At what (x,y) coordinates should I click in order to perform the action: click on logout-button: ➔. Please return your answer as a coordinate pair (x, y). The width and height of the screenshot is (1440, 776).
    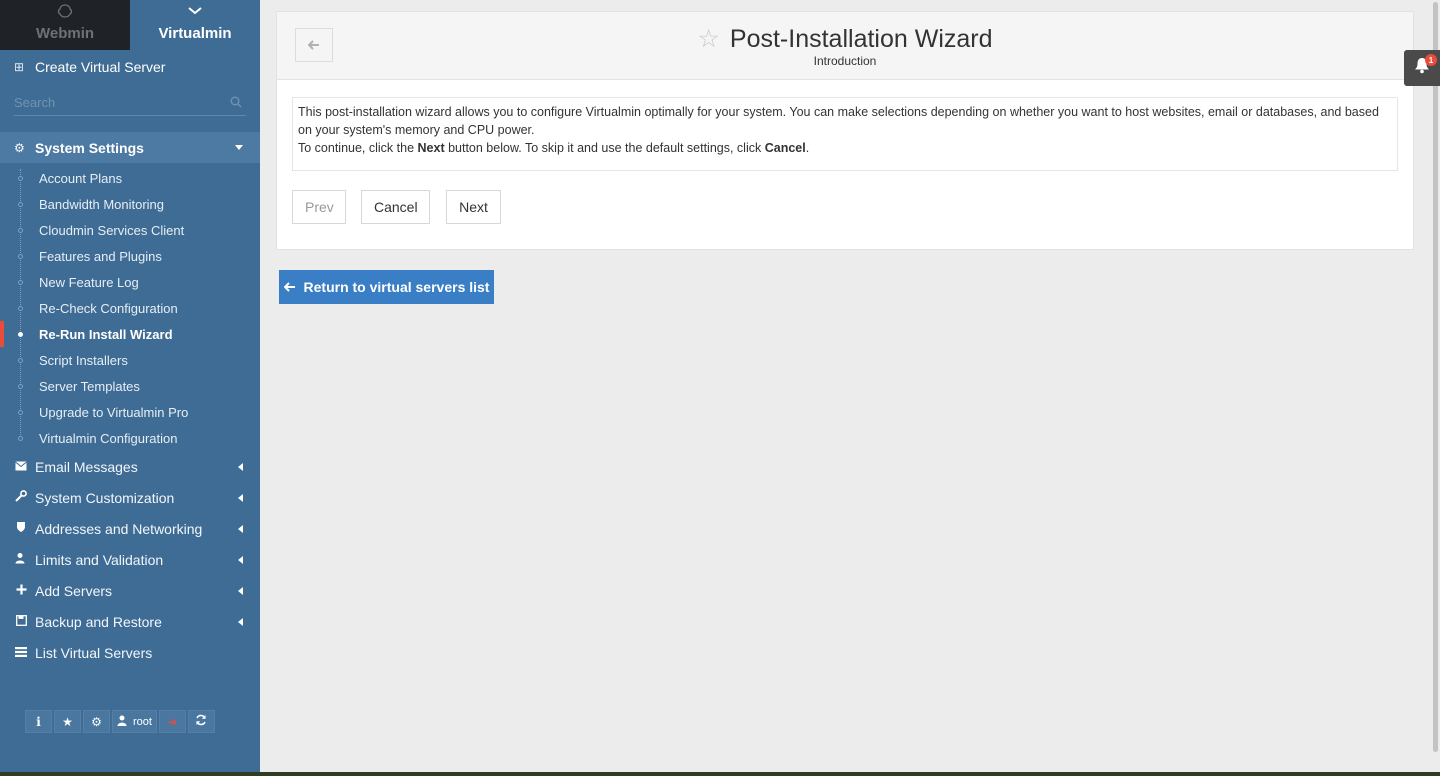
    Looking at the image, I should click on (172, 721).